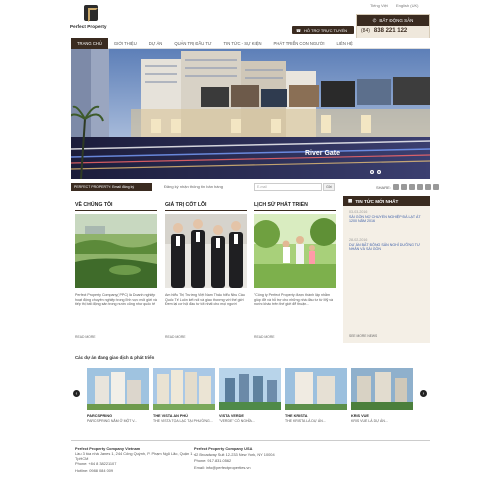 The width and height of the screenshot is (500, 500). What do you see at coordinates (296, 416) in the screenshot?
I see `project-name: THE KRISTA` at bounding box center [296, 416].